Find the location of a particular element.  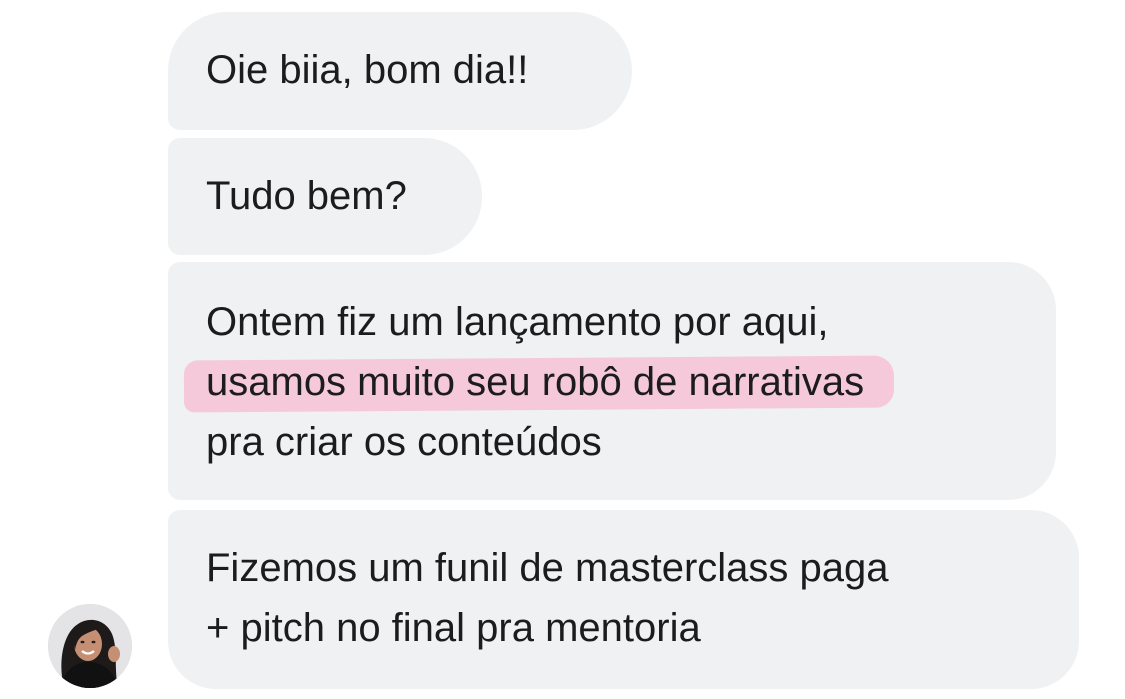

message-text: Oie biia, bom dia!! is located at coordinates (367, 70).